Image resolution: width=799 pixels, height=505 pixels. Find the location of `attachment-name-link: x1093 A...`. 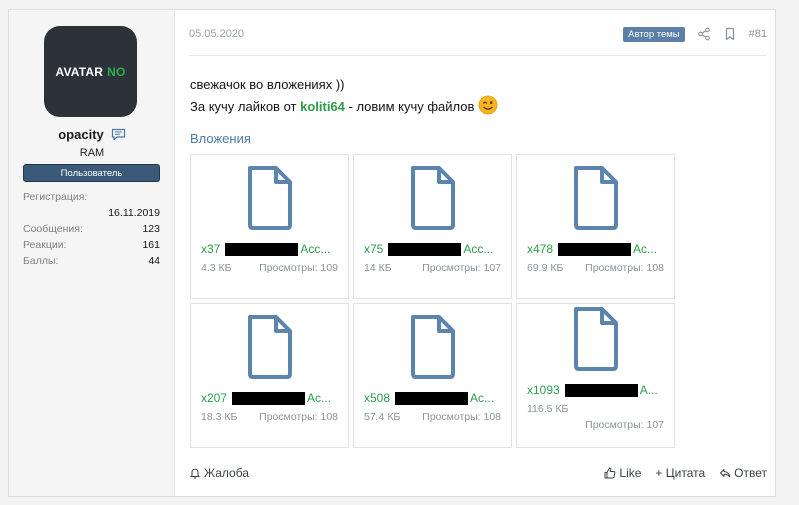

attachment-name-link: x1093 A... is located at coordinates (597, 390).